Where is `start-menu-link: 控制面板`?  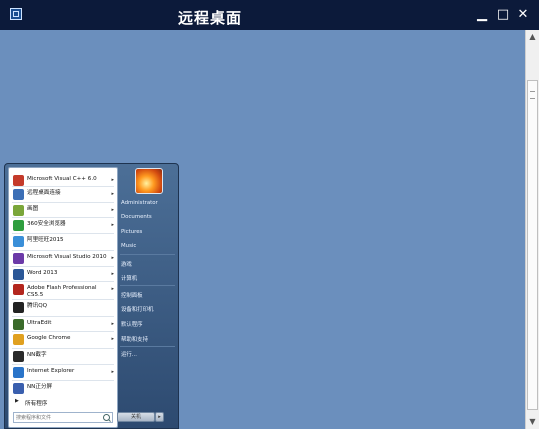 start-menu-link: 控制面板 is located at coordinates (132, 295).